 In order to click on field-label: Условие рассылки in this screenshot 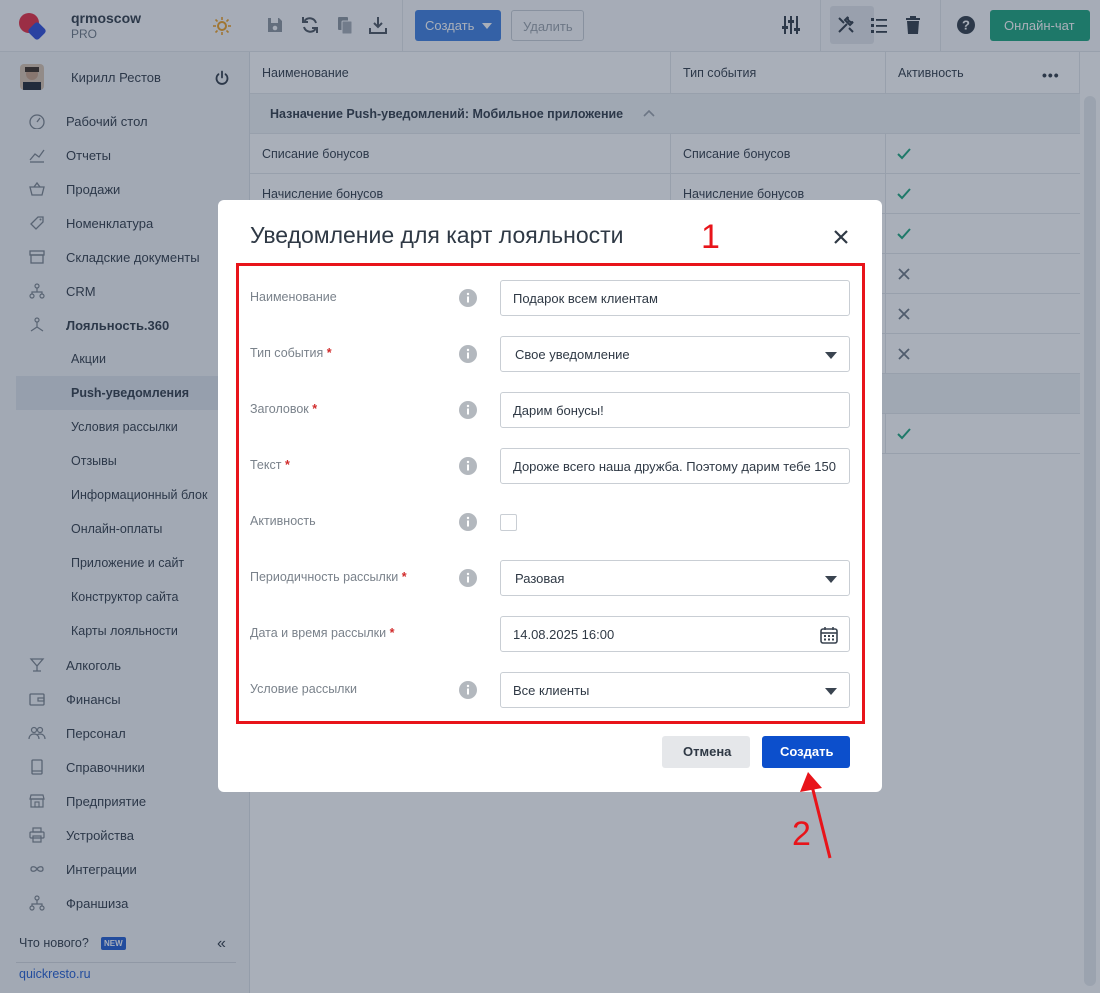, I will do `click(303, 689)`.